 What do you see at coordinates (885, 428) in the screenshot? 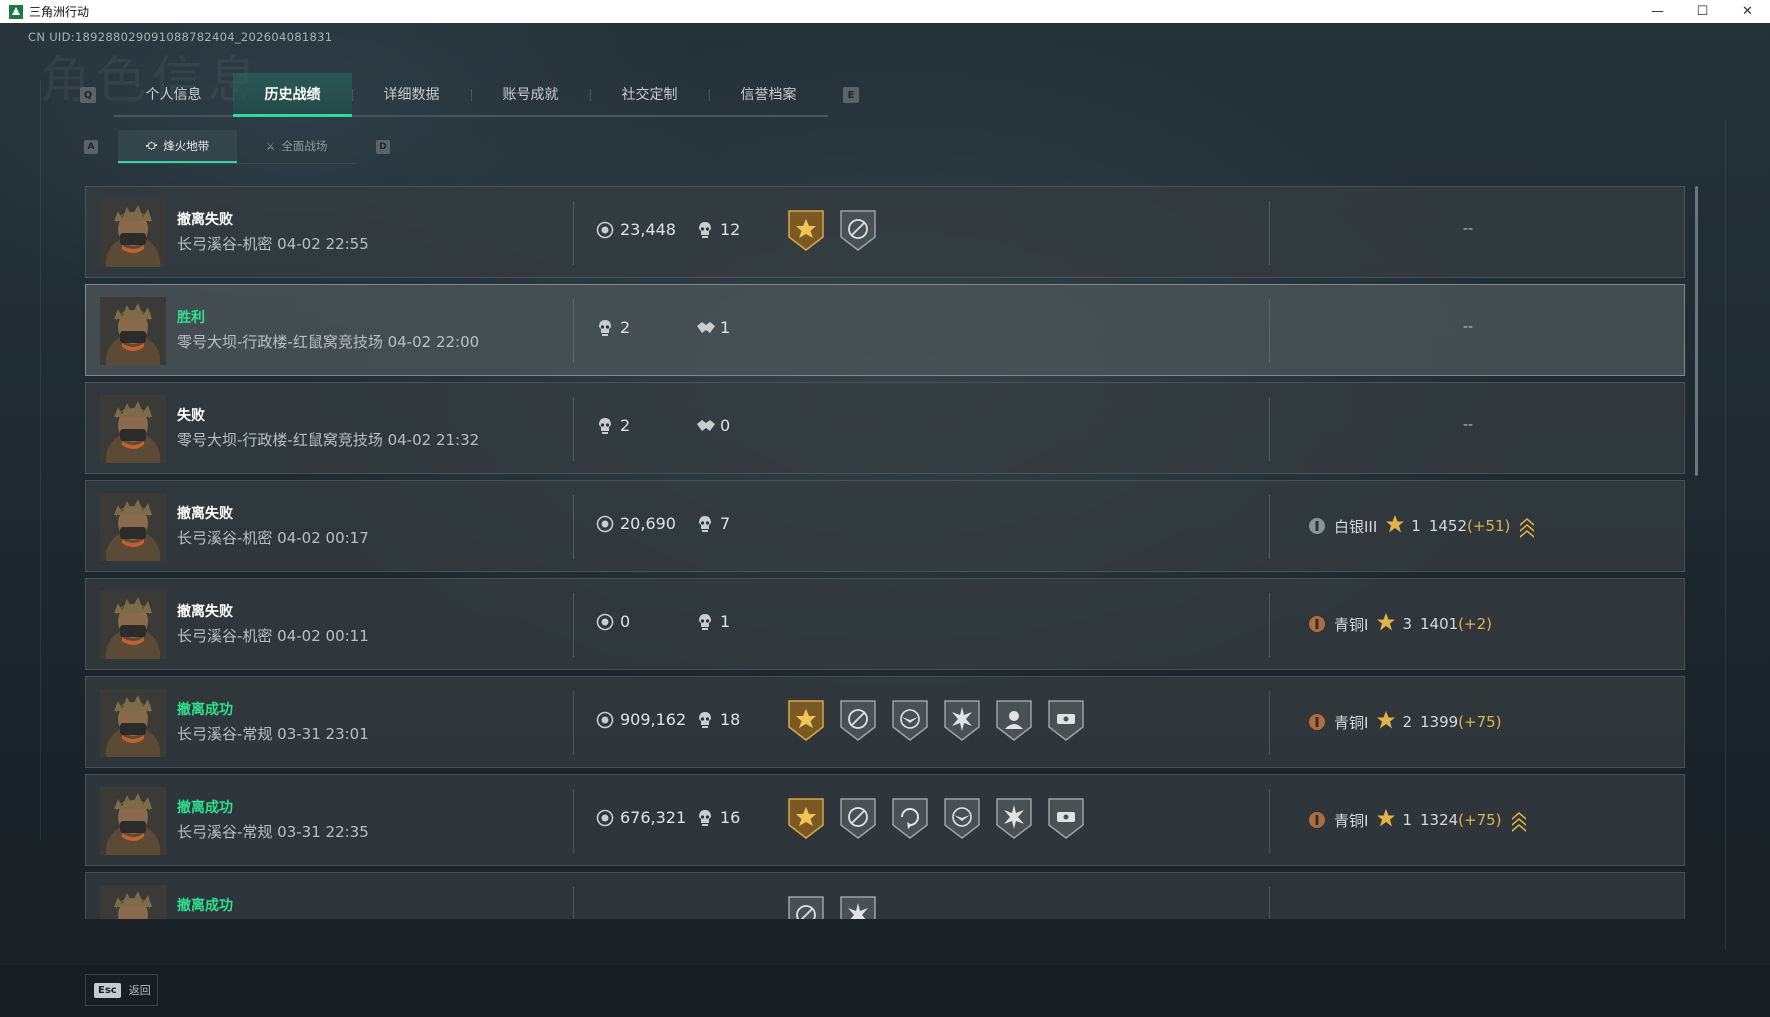
I see `match-record-row: 失败 零号大坝-行政楼-红鼠窝竞技场 04-02 21:32 2 0 --` at bounding box center [885, 428].